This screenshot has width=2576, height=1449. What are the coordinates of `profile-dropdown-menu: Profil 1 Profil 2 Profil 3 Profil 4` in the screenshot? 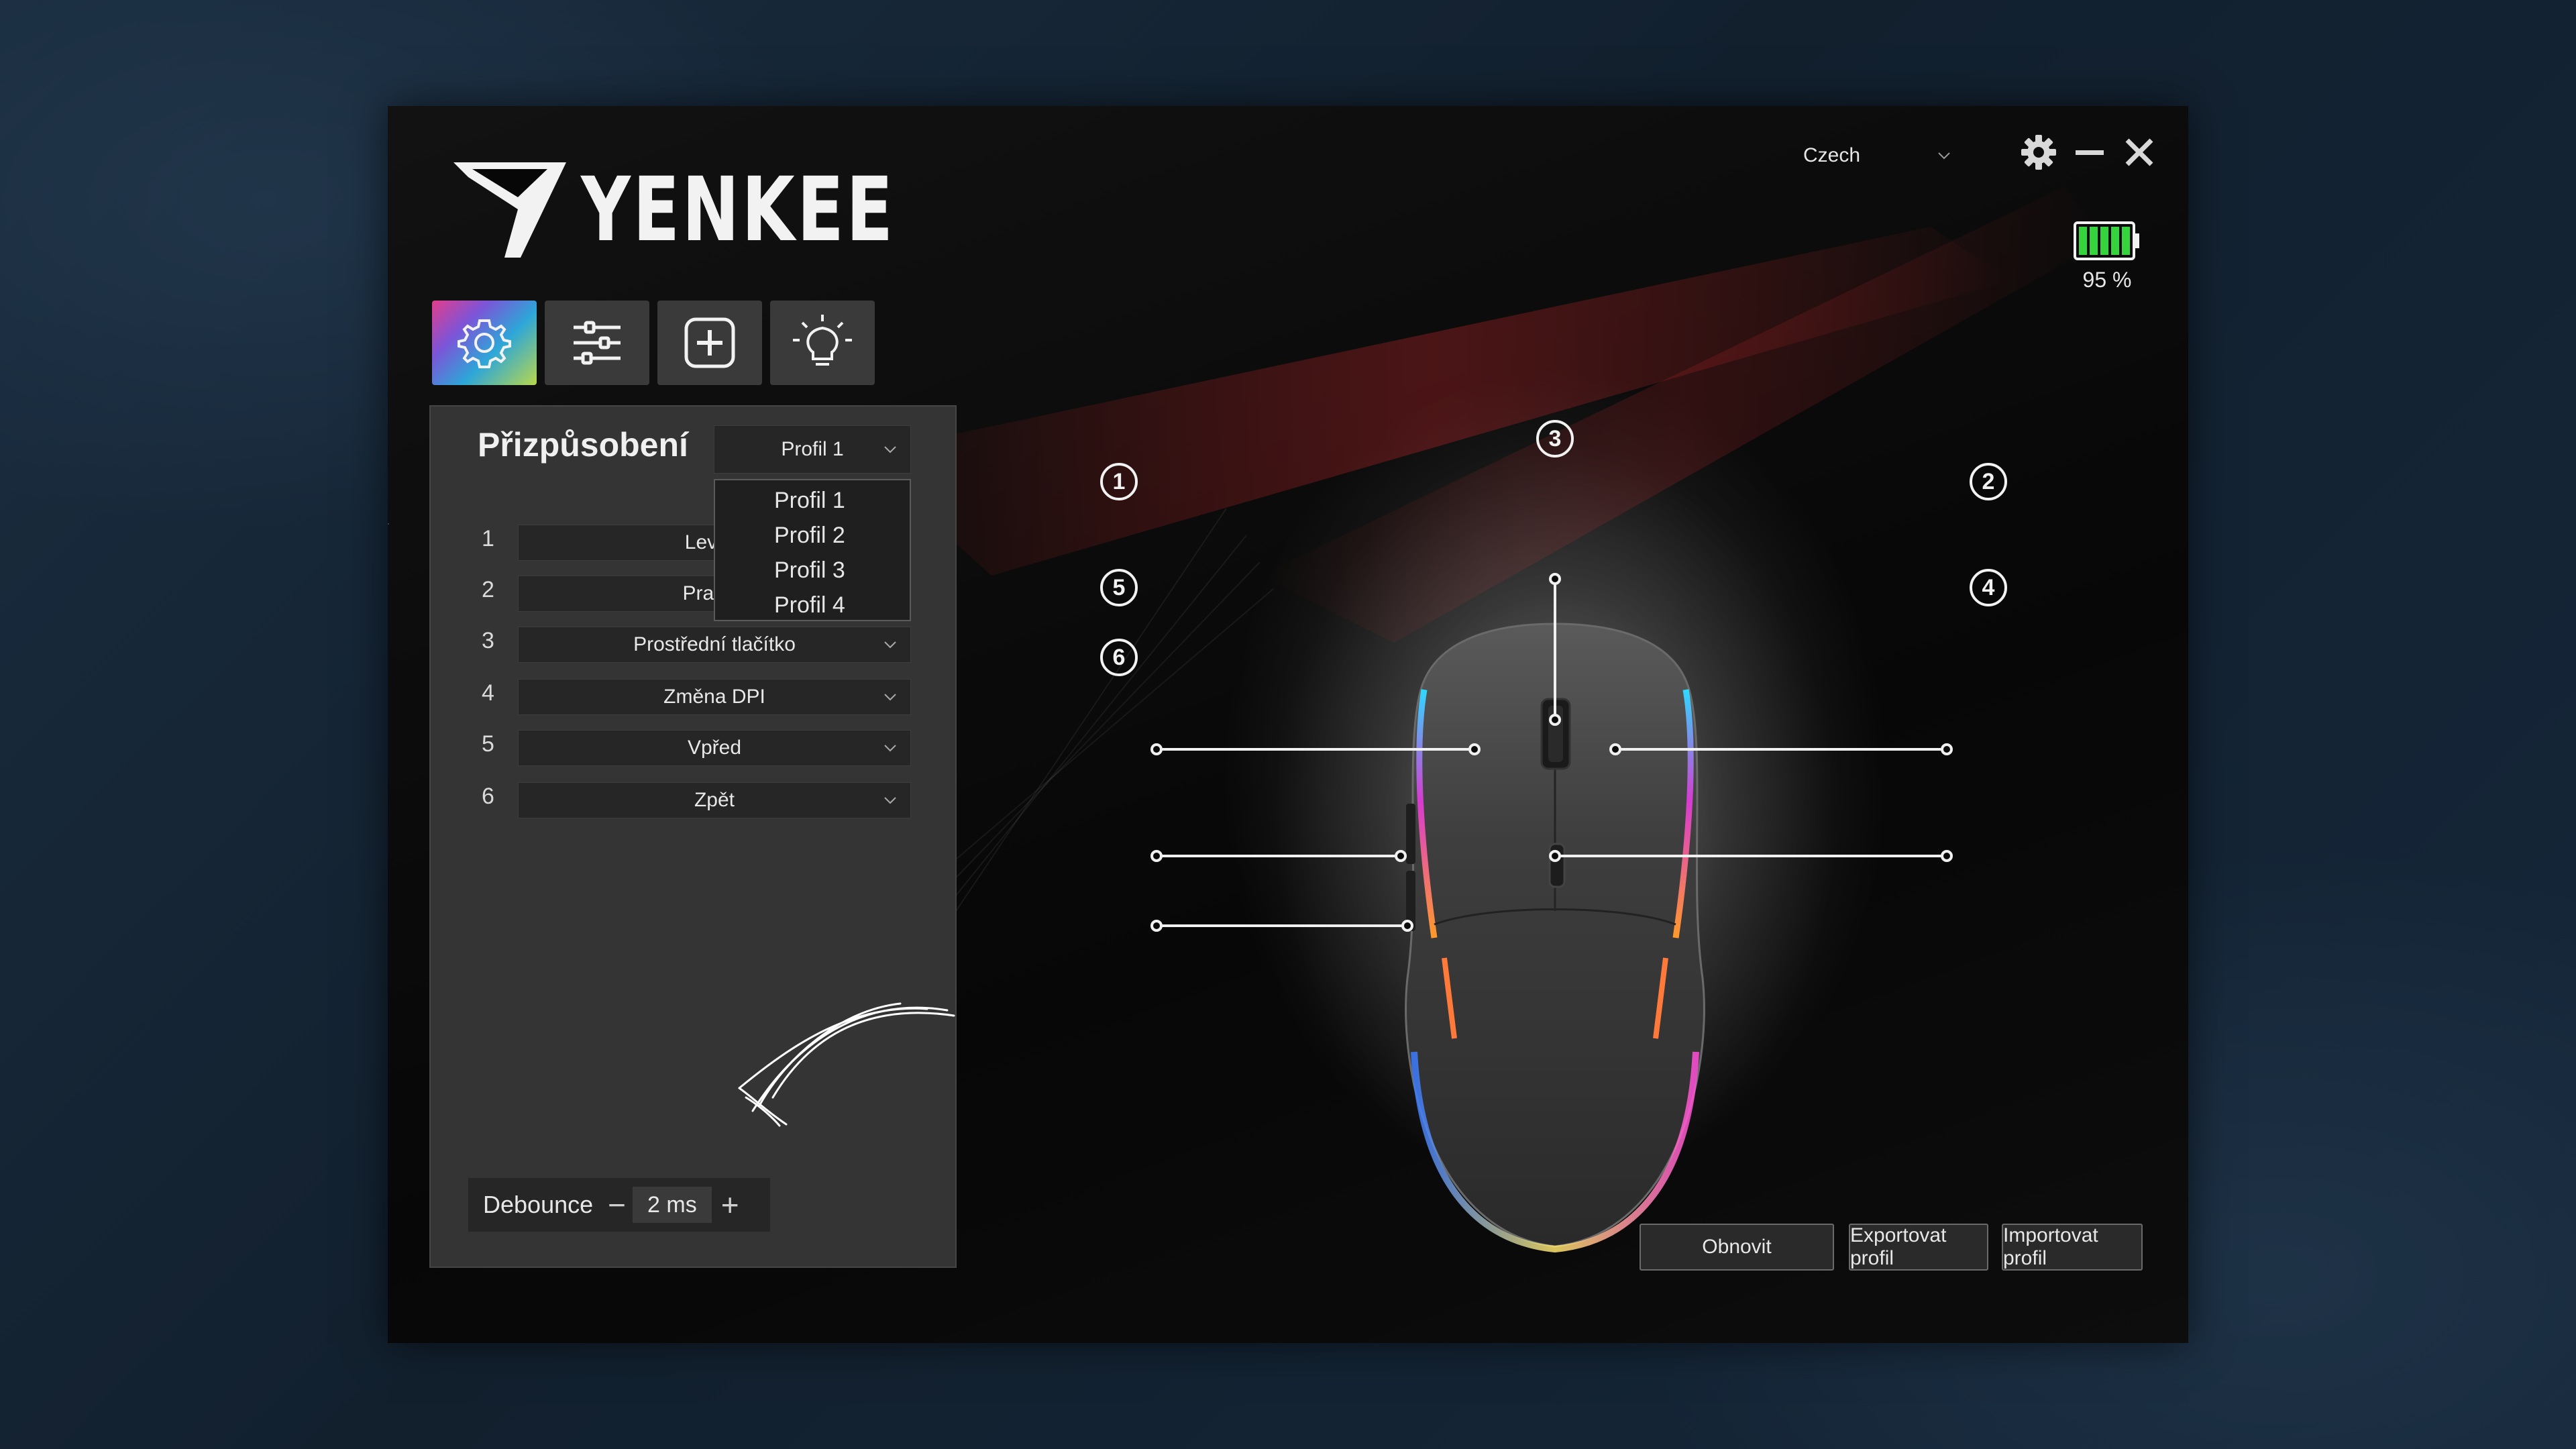 It's located at (812, 550).